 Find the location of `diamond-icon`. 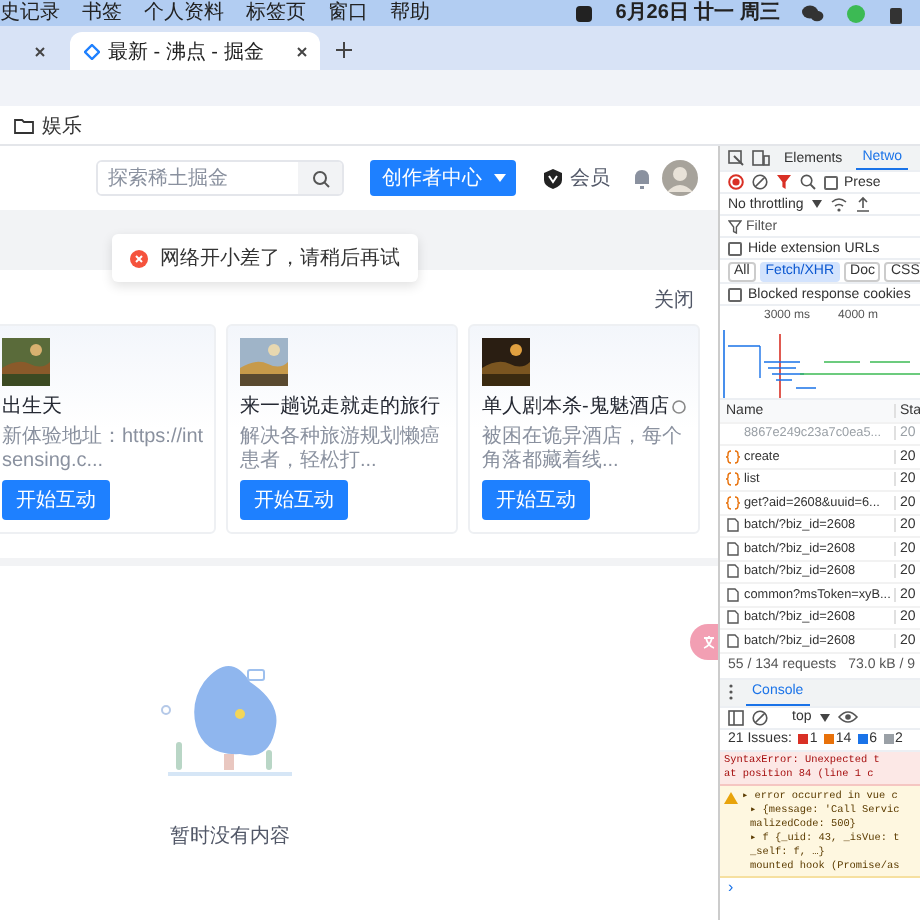

diamond-icon is located at coordinates (92, 51).